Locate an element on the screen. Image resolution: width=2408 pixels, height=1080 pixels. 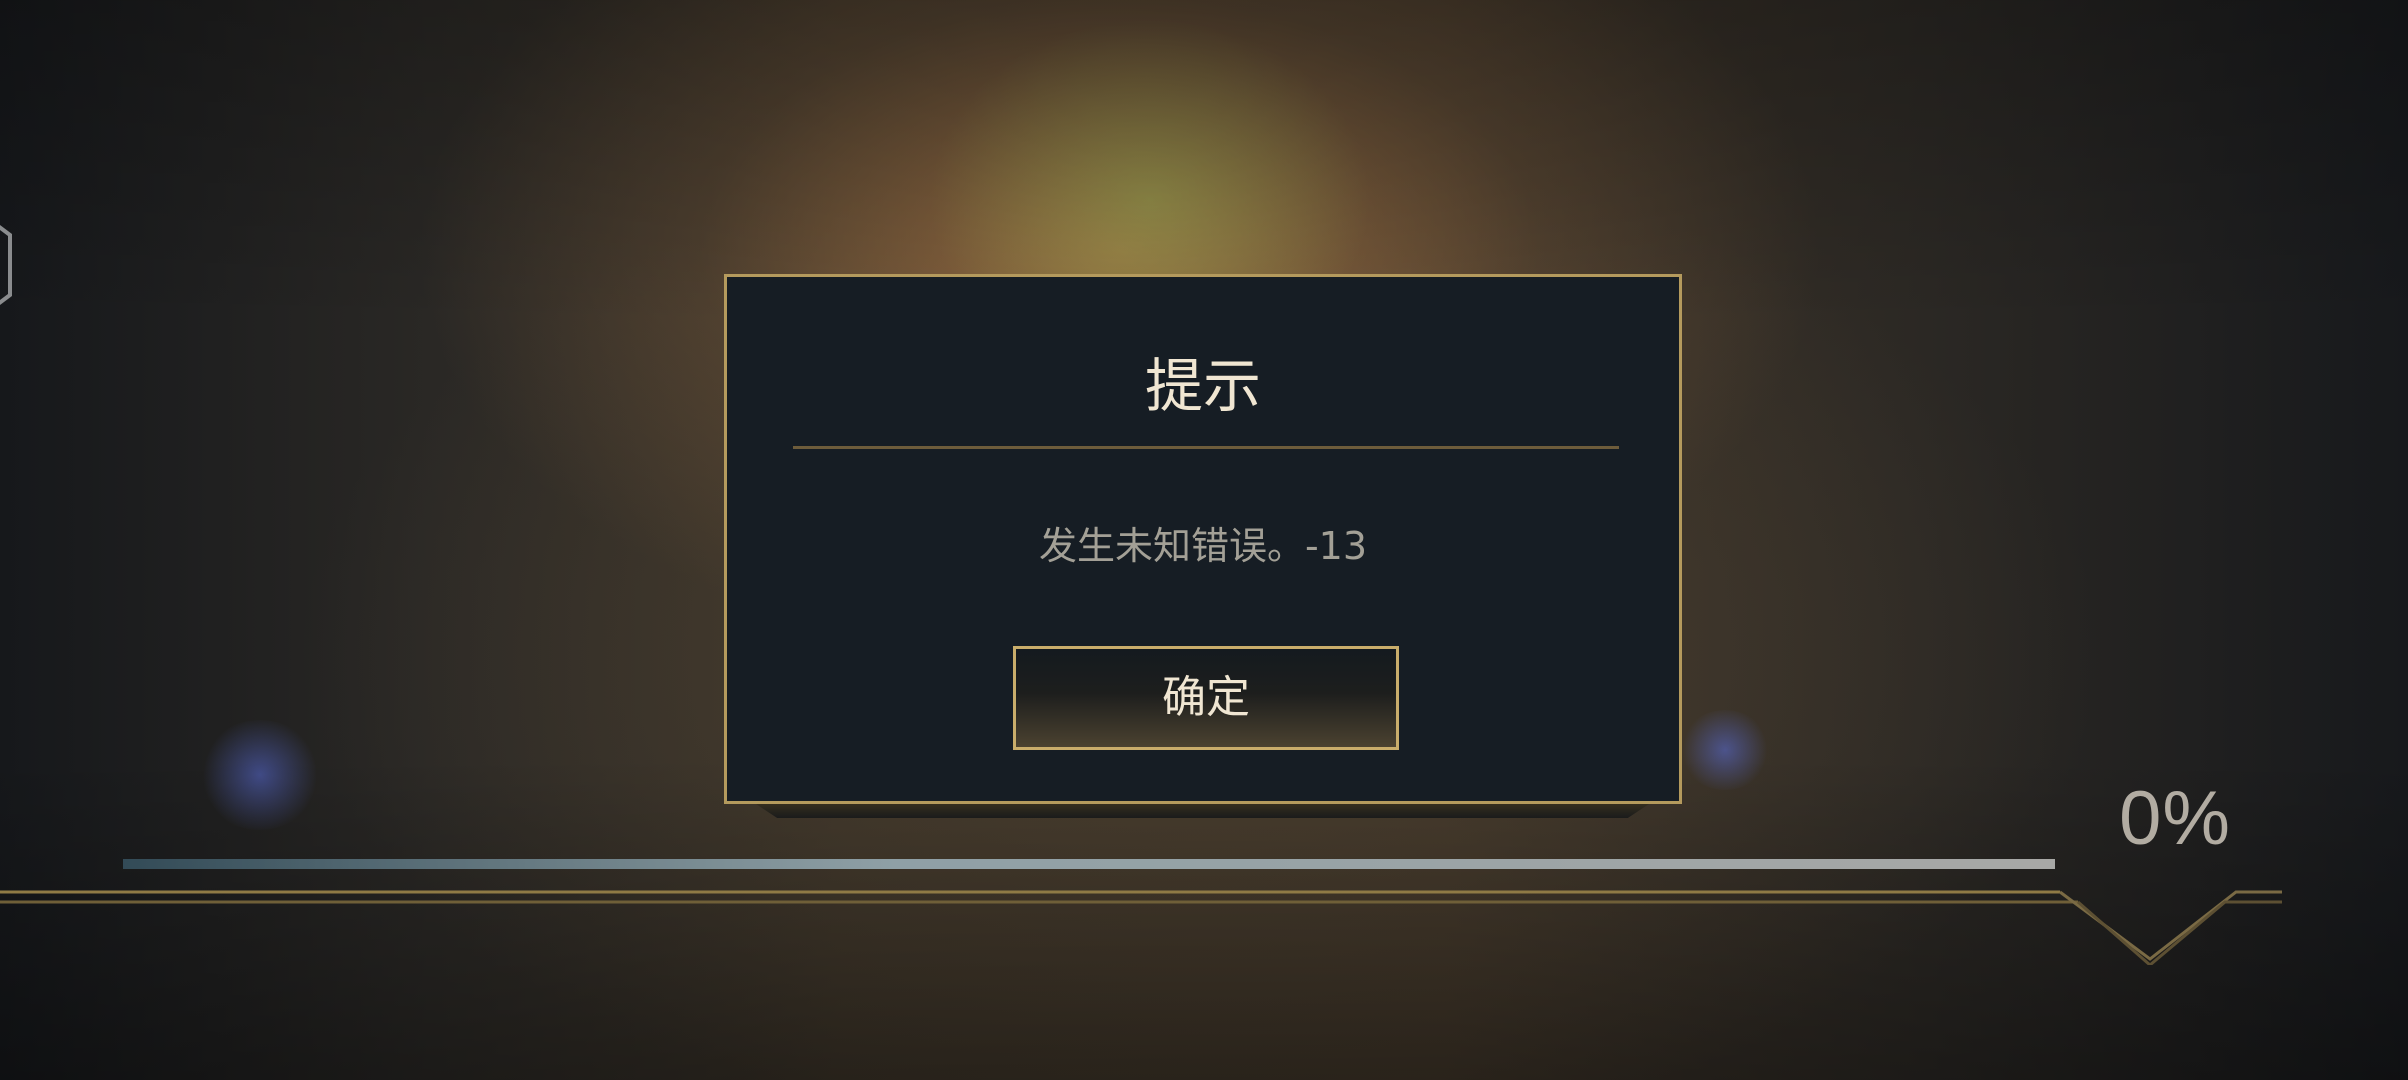
loading-progress-bar is located at coordinates (1089, 864).